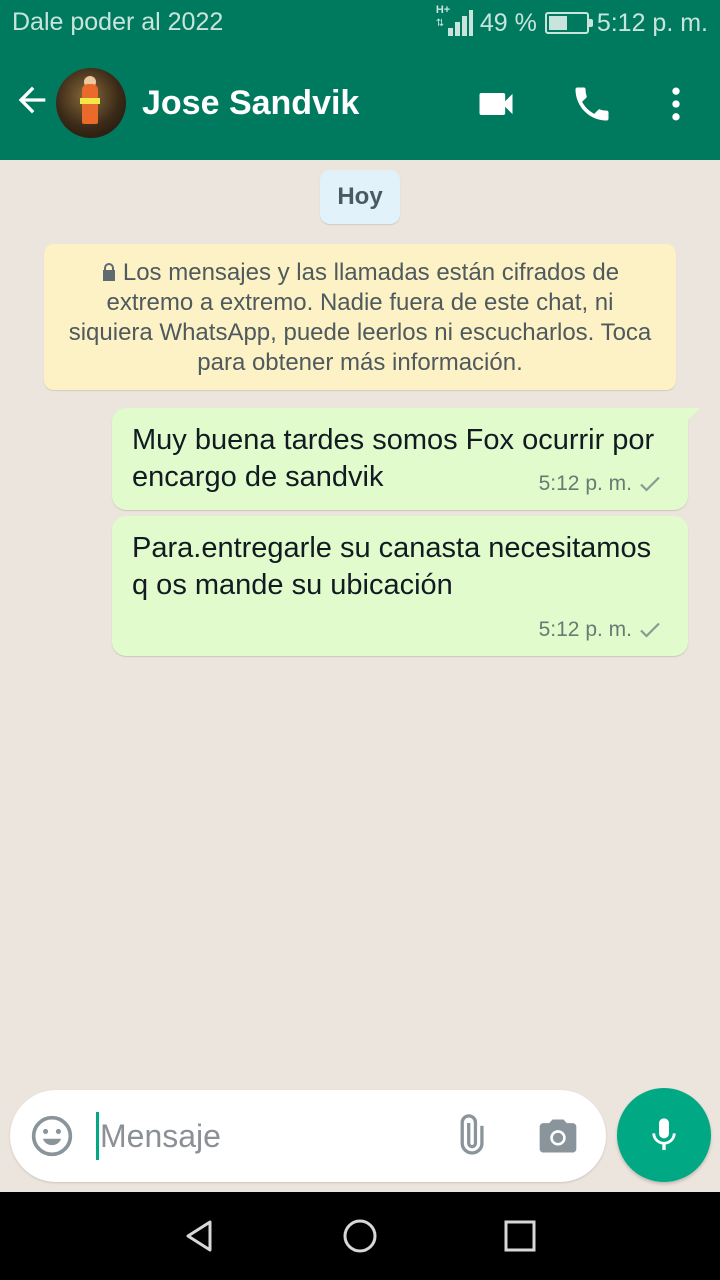  Describe the element at coordinates (200, 1236) in the screenshot. I see `back-triangle-icon` at that location.